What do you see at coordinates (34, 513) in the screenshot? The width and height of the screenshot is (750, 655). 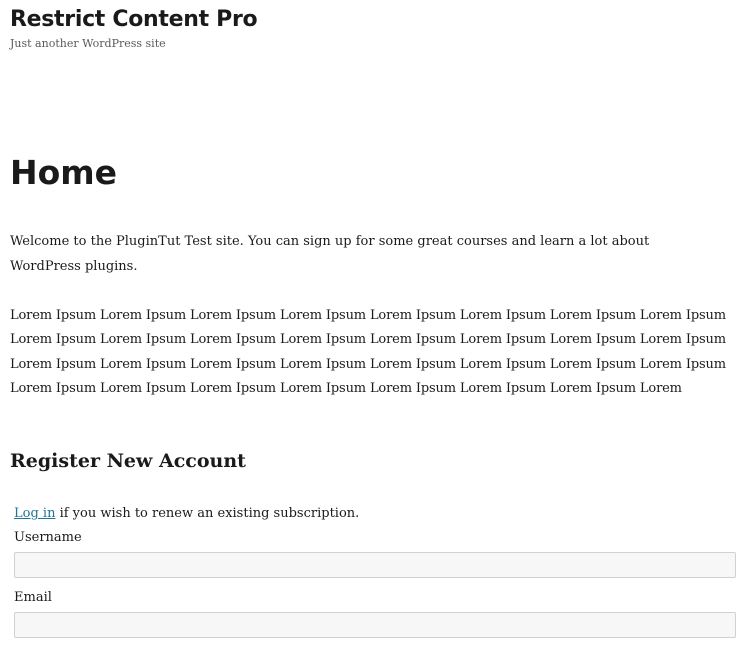 I see `login-link: Log in` at bounding box center [34, 513].